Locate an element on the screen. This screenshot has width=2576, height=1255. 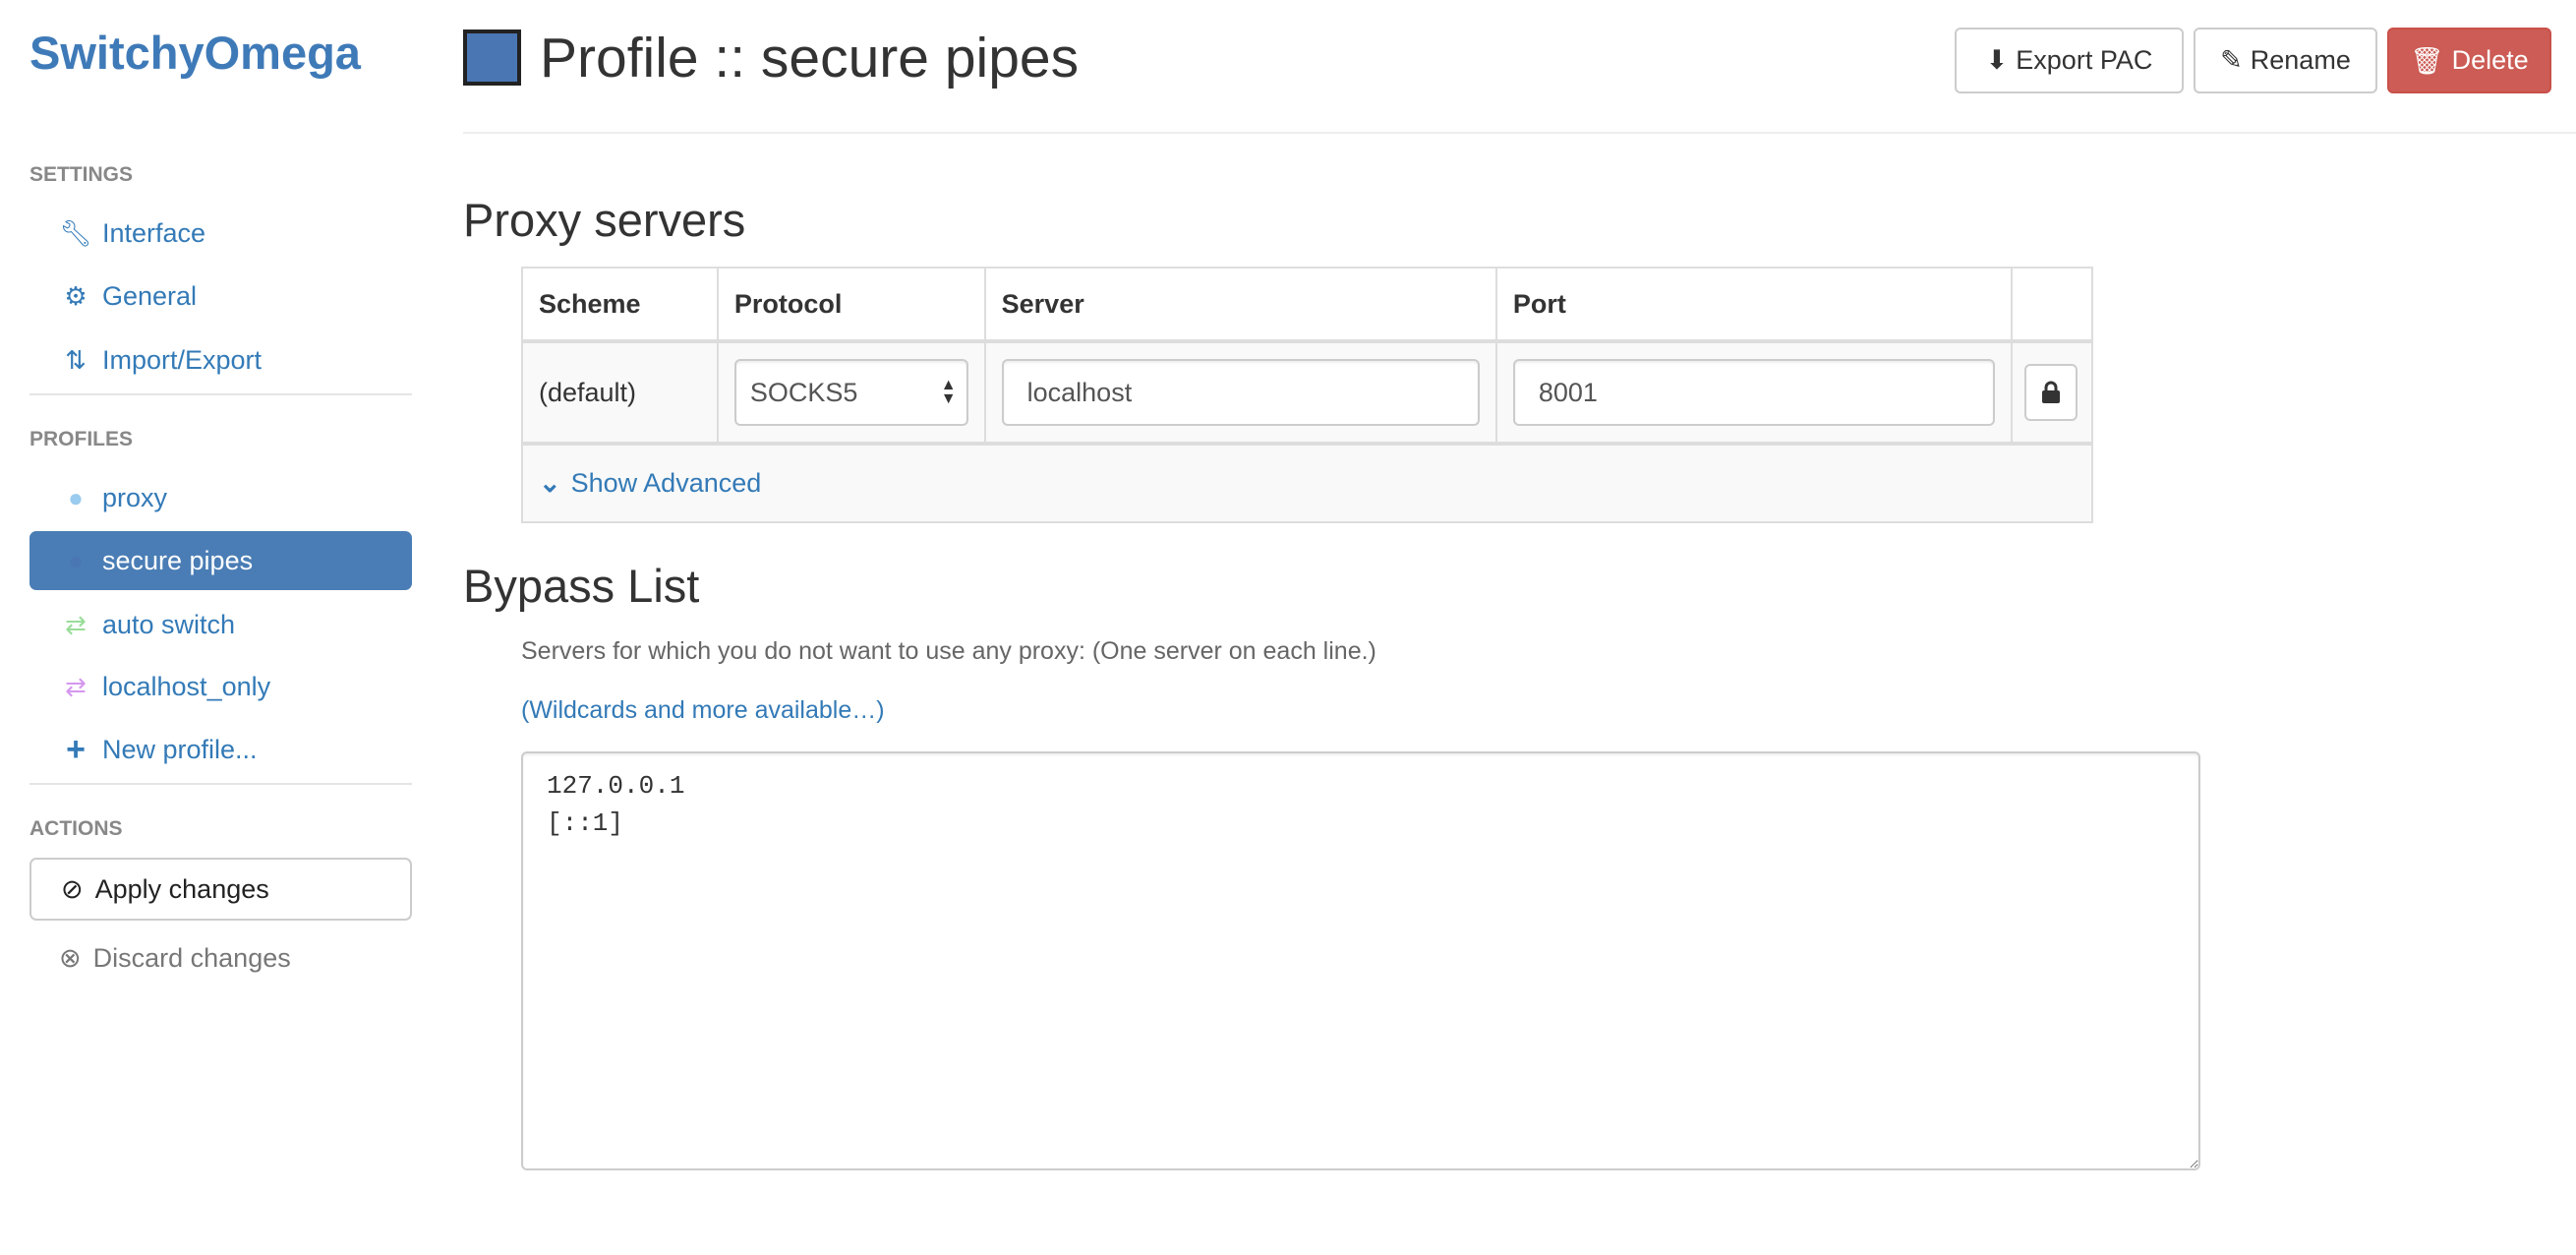
sidebar-item-auto-switch: ⇄ auto switch is located at coordinates (220, 624).